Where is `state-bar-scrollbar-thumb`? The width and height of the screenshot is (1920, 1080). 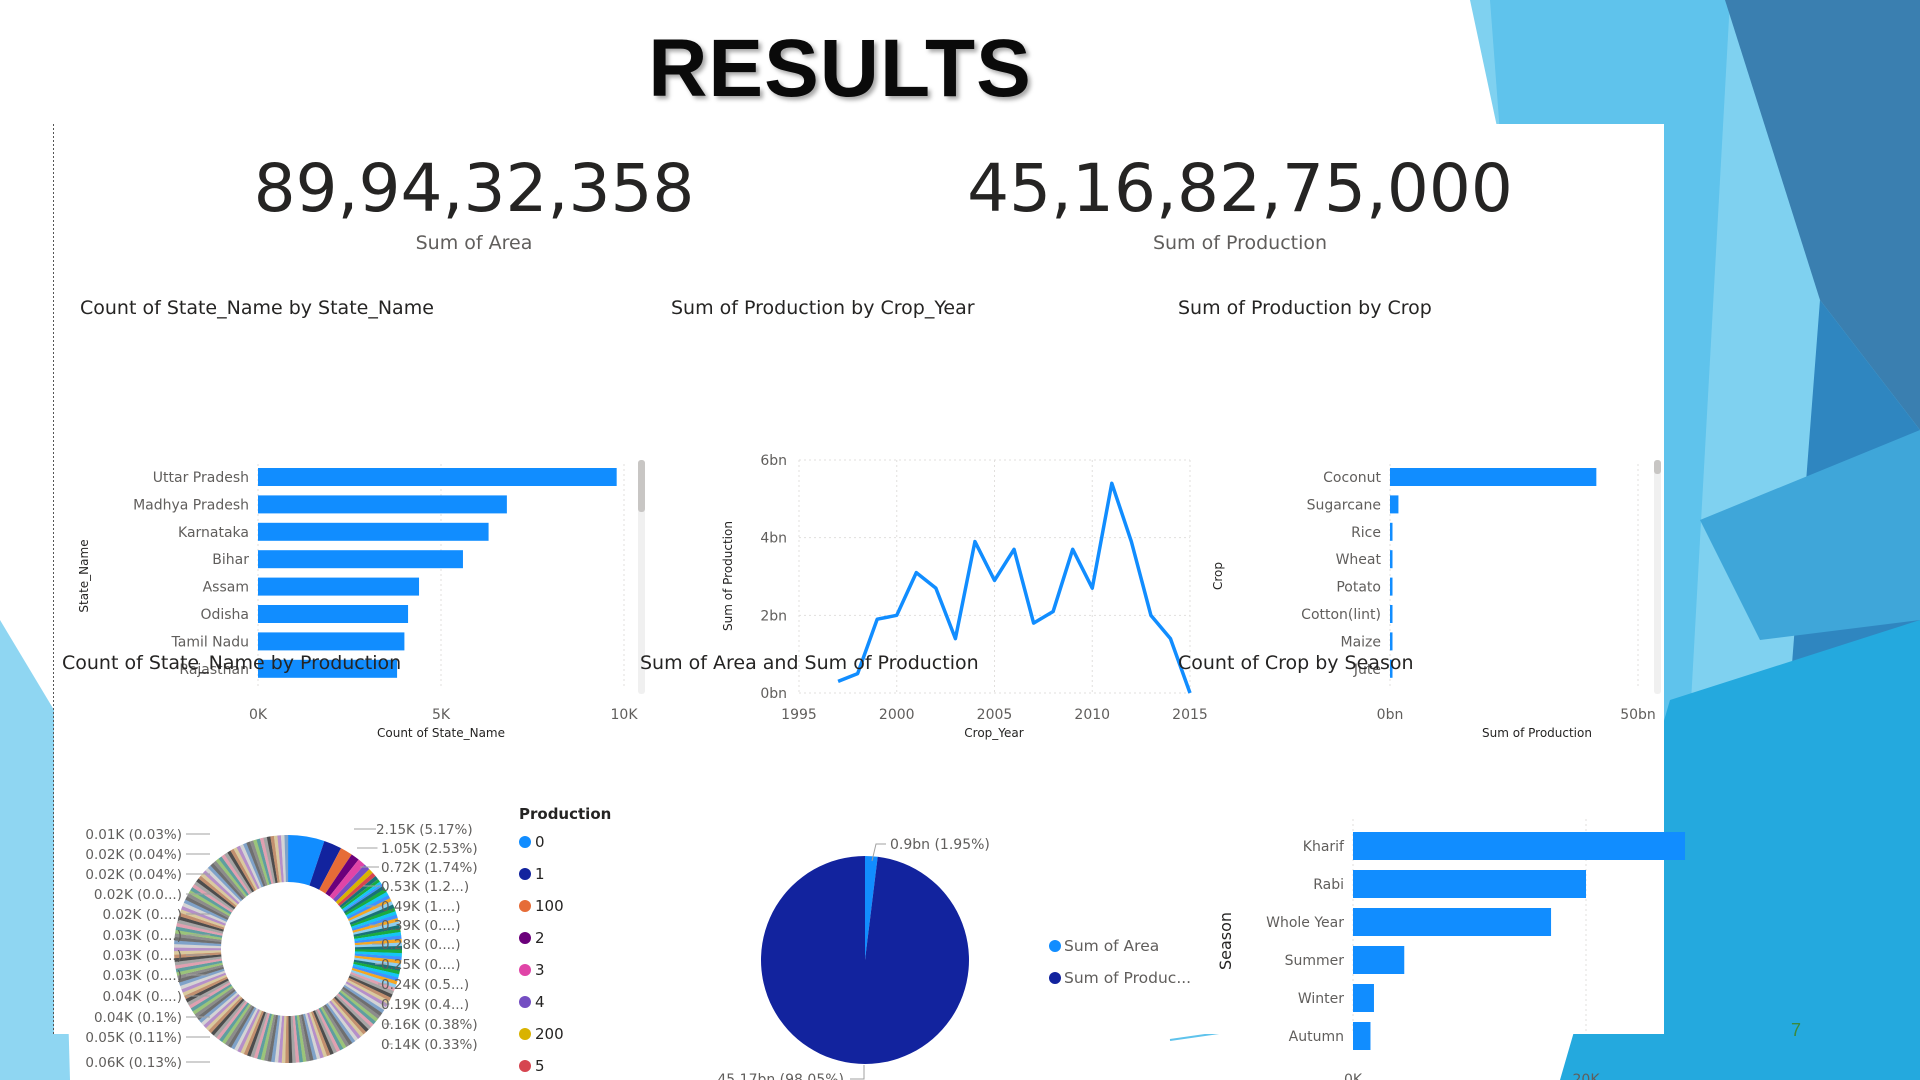 state-bar-scrollbar-thumb is located at coordinates (641, 486).